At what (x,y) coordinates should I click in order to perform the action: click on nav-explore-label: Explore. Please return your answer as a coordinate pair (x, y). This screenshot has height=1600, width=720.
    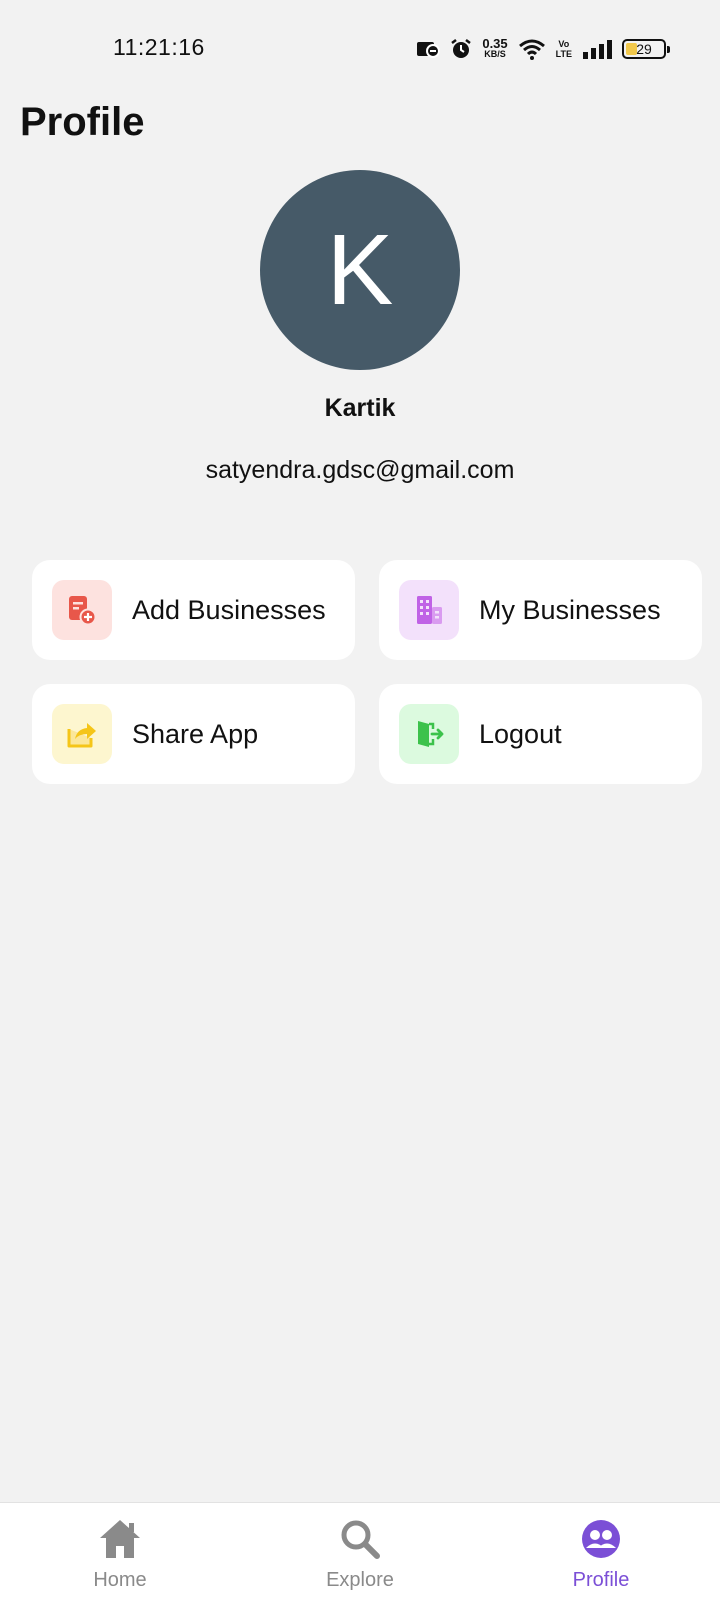
    Looking at the image, I should click on (360, 1580).